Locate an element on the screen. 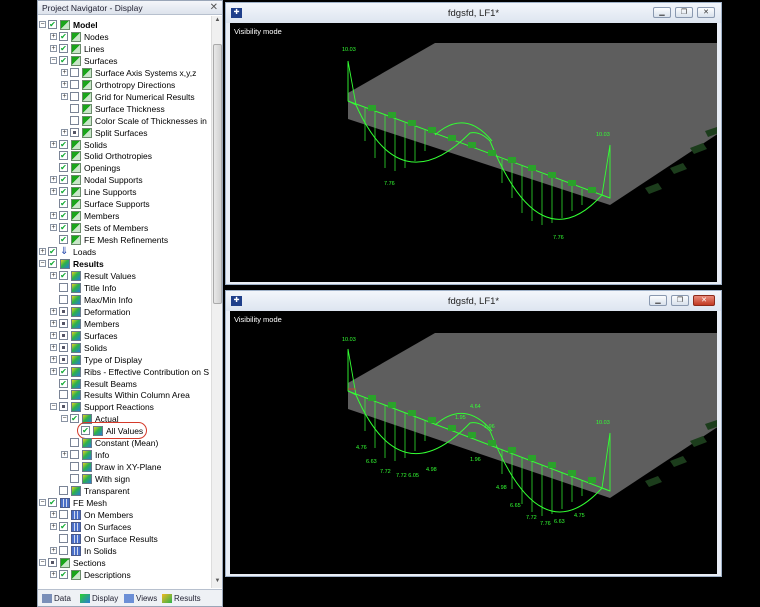  tree-item: − ✔ FE Mesh is located at coordinates (124, 503).